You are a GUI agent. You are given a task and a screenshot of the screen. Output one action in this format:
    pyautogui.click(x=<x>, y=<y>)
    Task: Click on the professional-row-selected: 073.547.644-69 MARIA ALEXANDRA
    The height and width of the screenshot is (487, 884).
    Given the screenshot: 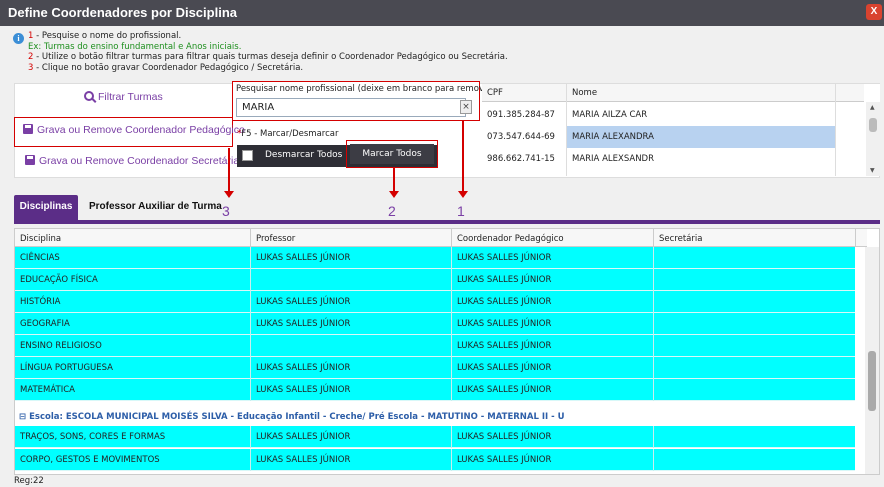 What is the action you would take?
    pyautogui.click(x=673, y=137)
    